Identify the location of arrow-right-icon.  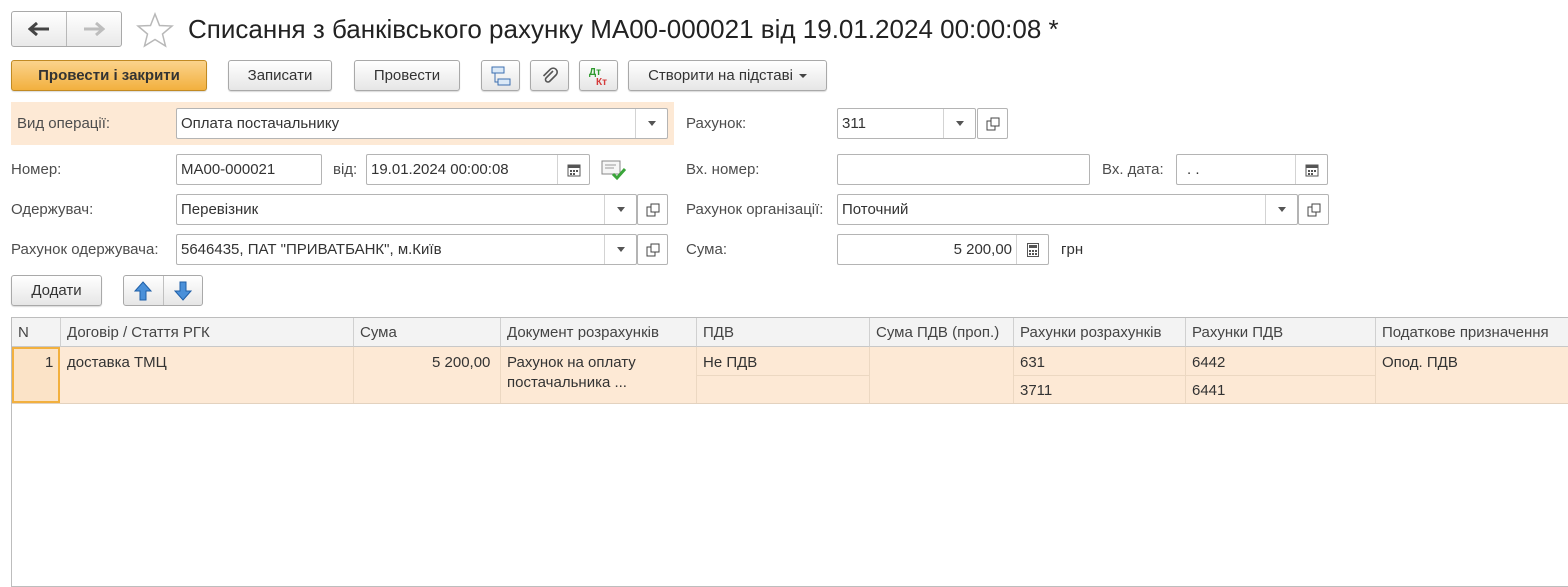
(94, 29).